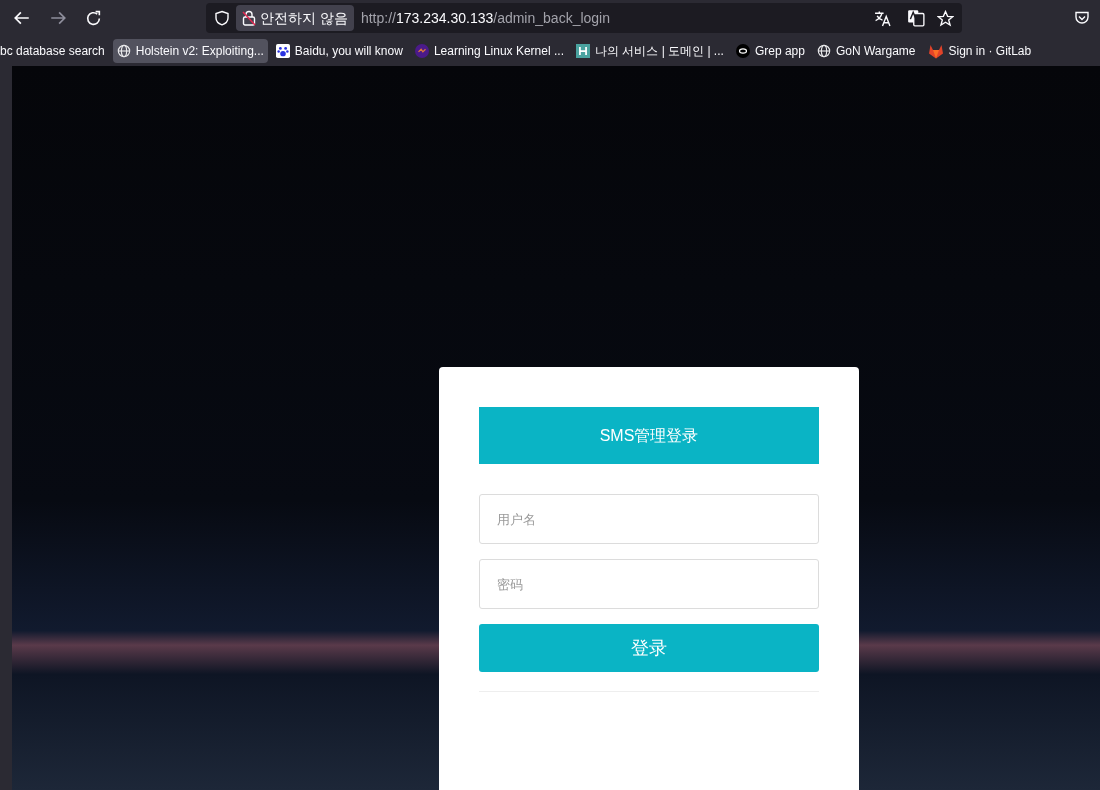  What do you see at coordinates (1082, 18) in the screenshot?
I see `pocket-icon` at bounding box center [1082, 18].